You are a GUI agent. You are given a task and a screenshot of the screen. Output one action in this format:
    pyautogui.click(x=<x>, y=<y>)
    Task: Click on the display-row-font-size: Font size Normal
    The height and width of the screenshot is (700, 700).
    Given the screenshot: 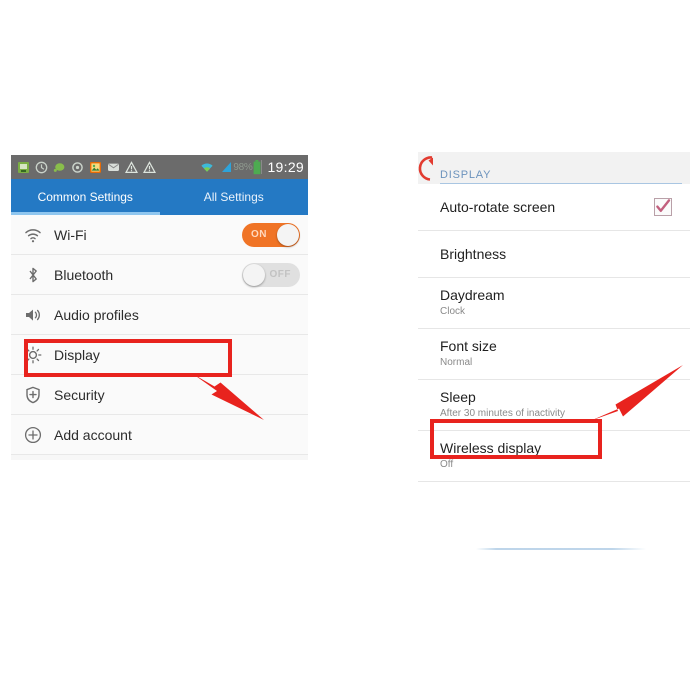 What is the action you would take?
    pyautogui.click(x=554, y=354)
    